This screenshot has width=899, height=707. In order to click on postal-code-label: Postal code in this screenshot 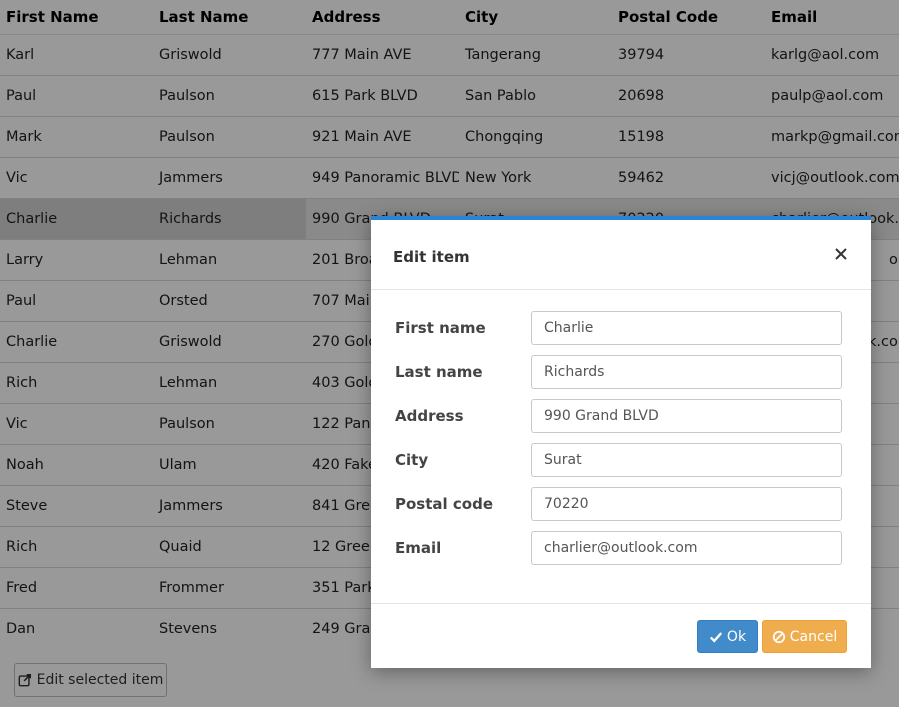, I will do `click(444, 504)`.